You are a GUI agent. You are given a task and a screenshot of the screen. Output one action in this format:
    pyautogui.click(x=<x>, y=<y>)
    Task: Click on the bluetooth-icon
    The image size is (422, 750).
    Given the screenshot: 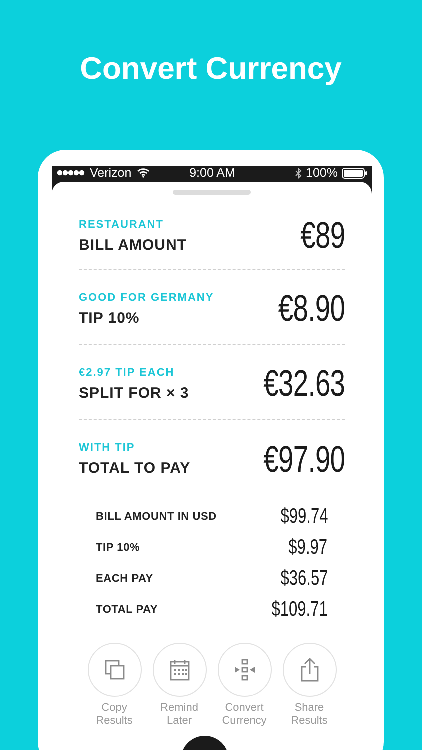 What is the action you would take?
    pyautogui.click(x=298, y=173)
    